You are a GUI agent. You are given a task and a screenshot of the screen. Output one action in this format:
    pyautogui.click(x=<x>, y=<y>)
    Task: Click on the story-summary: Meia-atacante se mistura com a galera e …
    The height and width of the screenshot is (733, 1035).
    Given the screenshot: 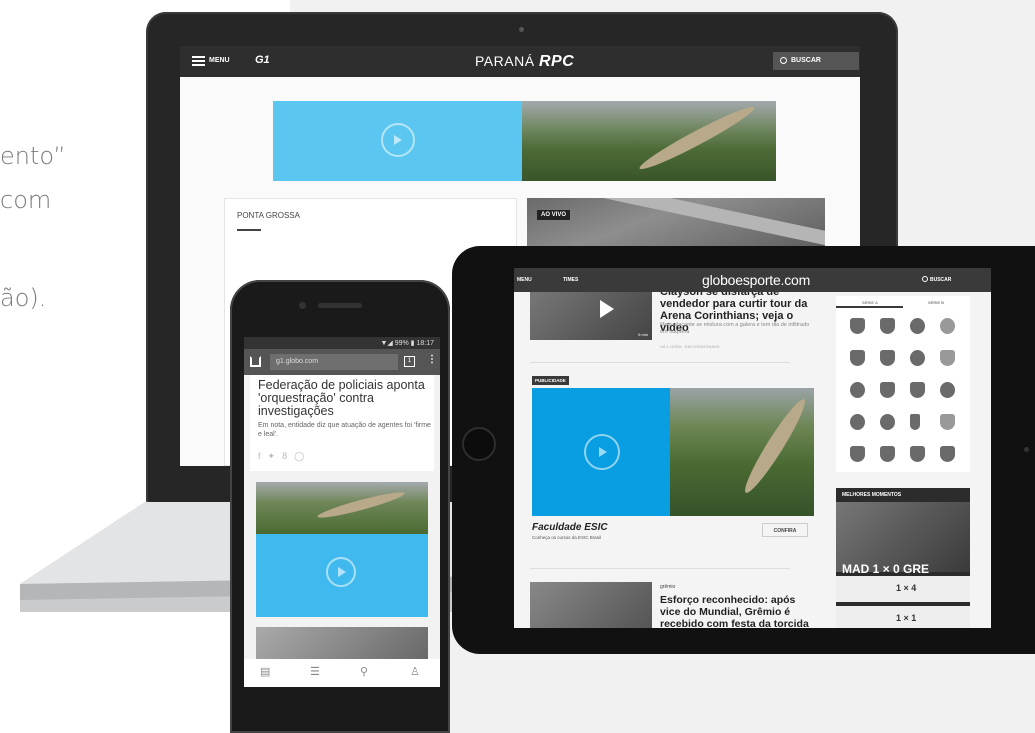 What is the action you would take?
    pyautogui.click(x=735, y=328)
    